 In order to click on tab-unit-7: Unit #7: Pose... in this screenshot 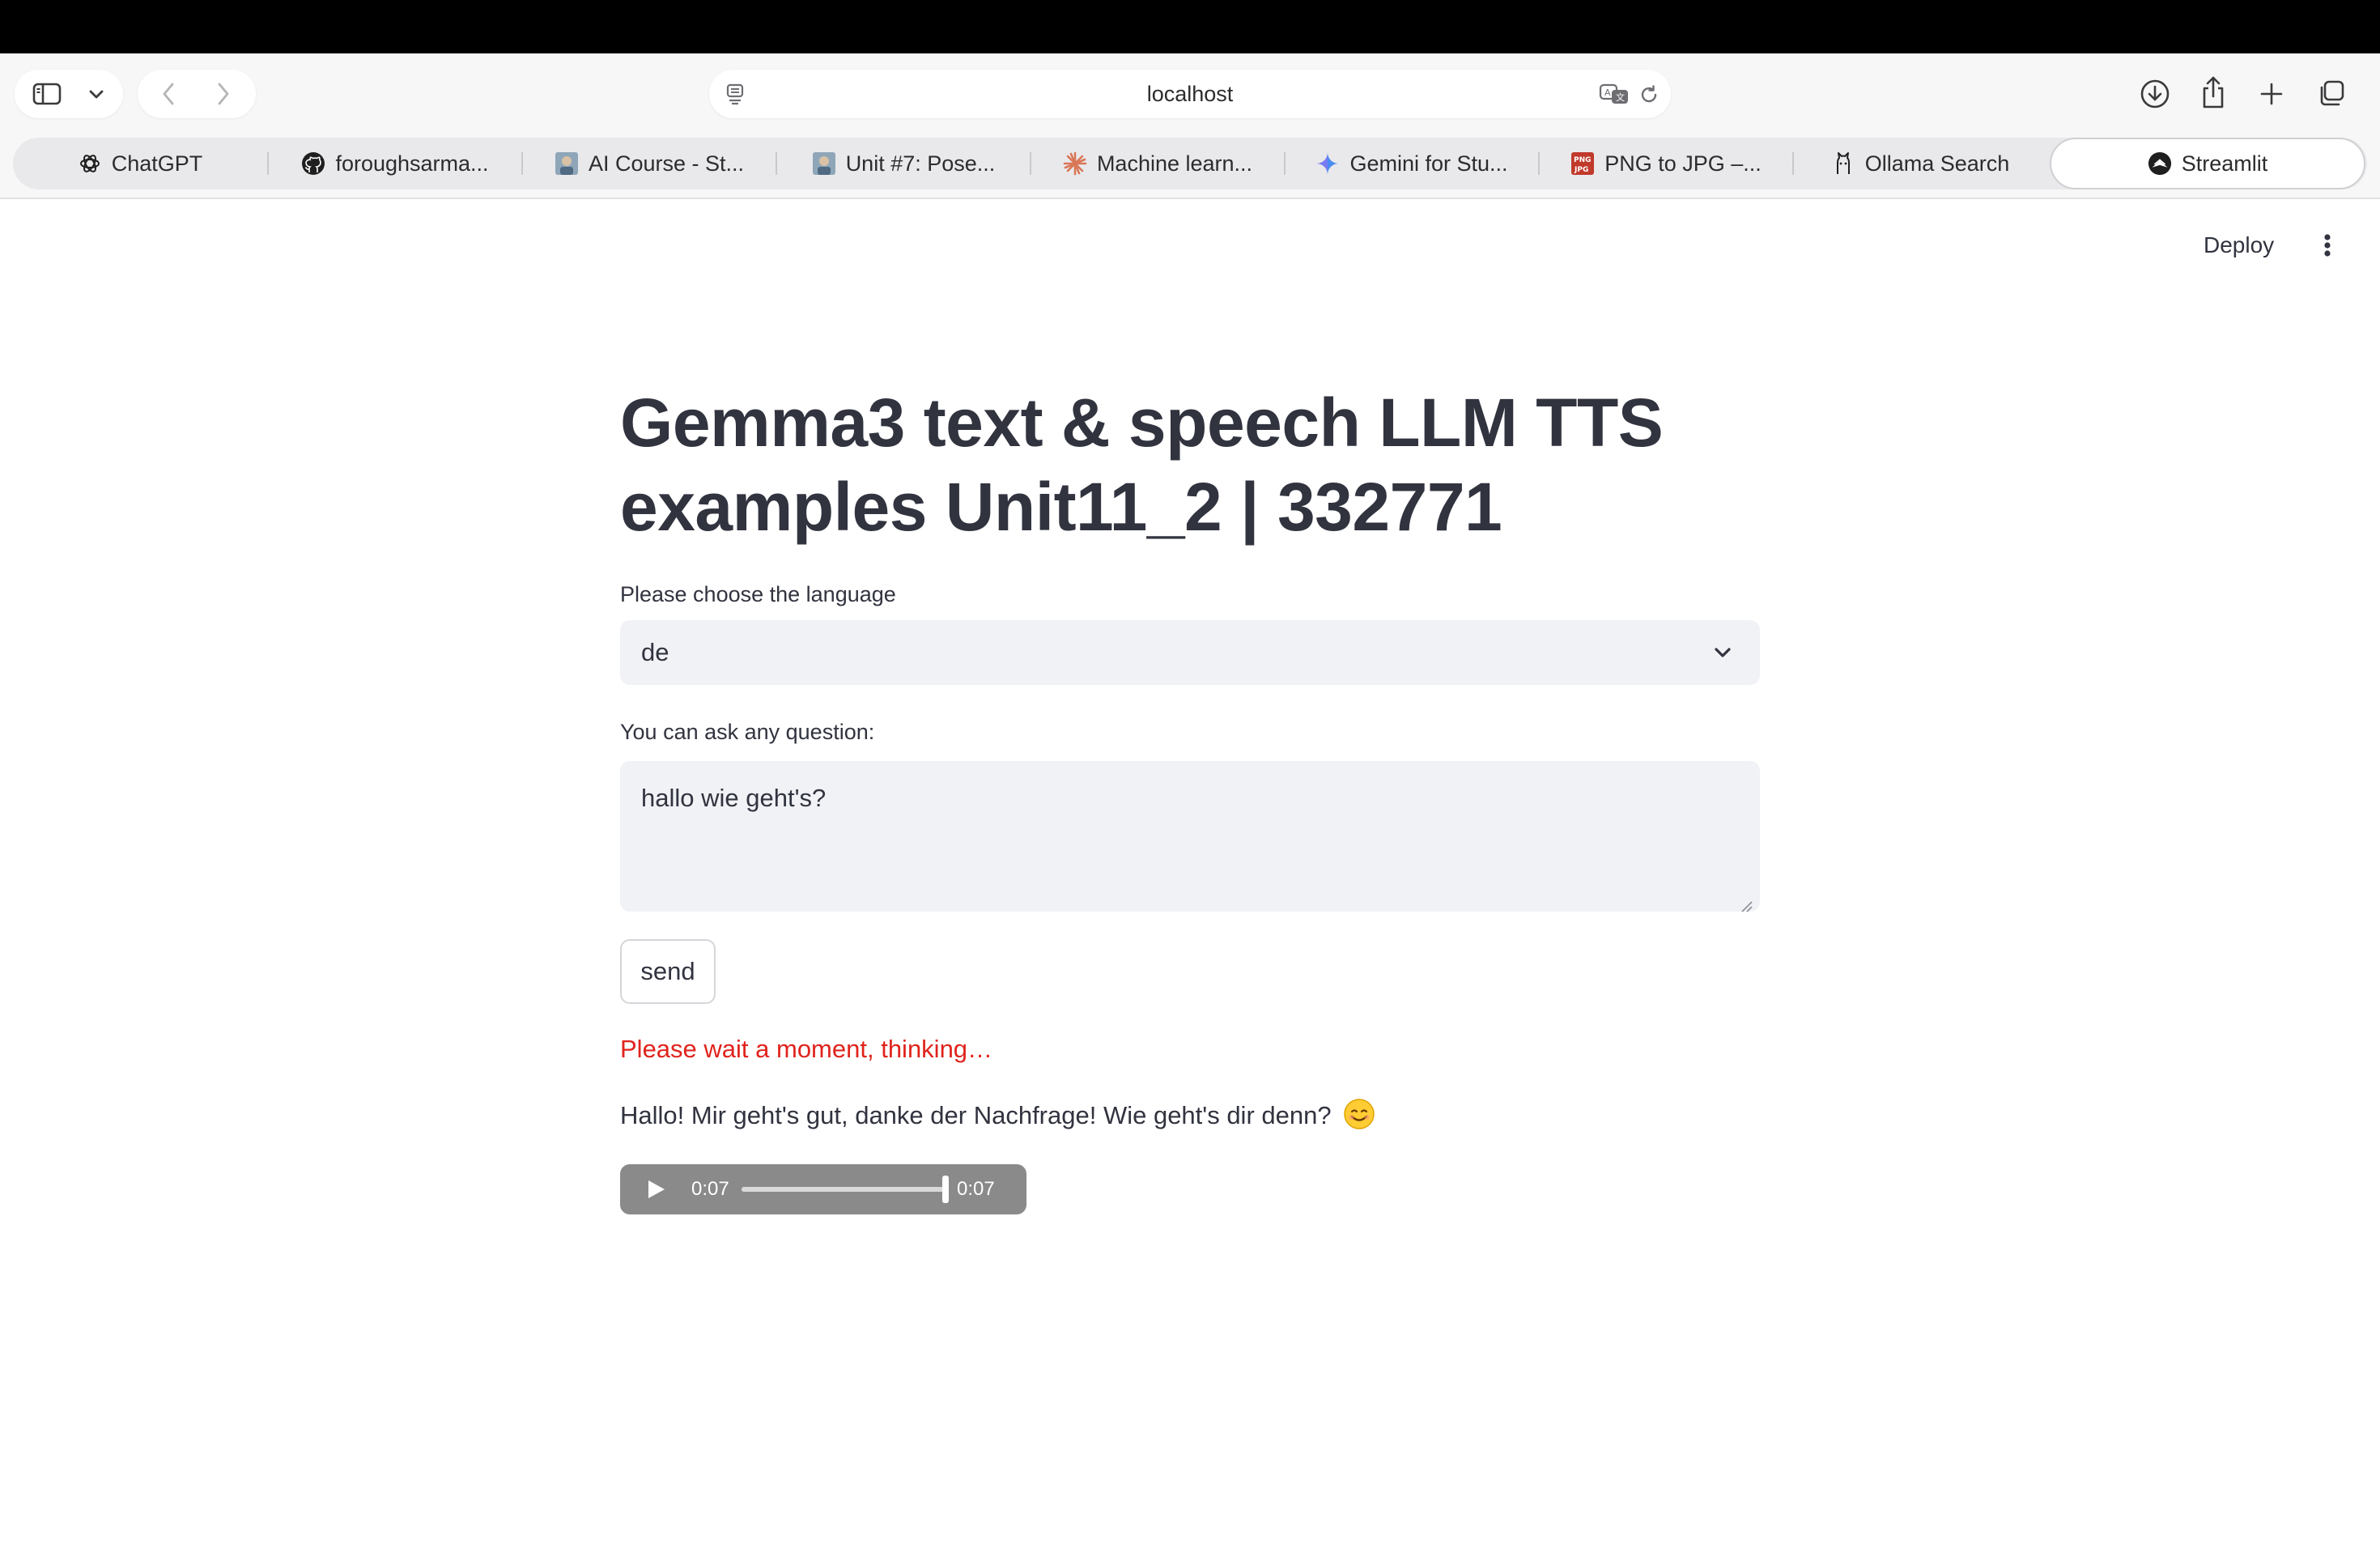, I will do `click(904, 164)`.